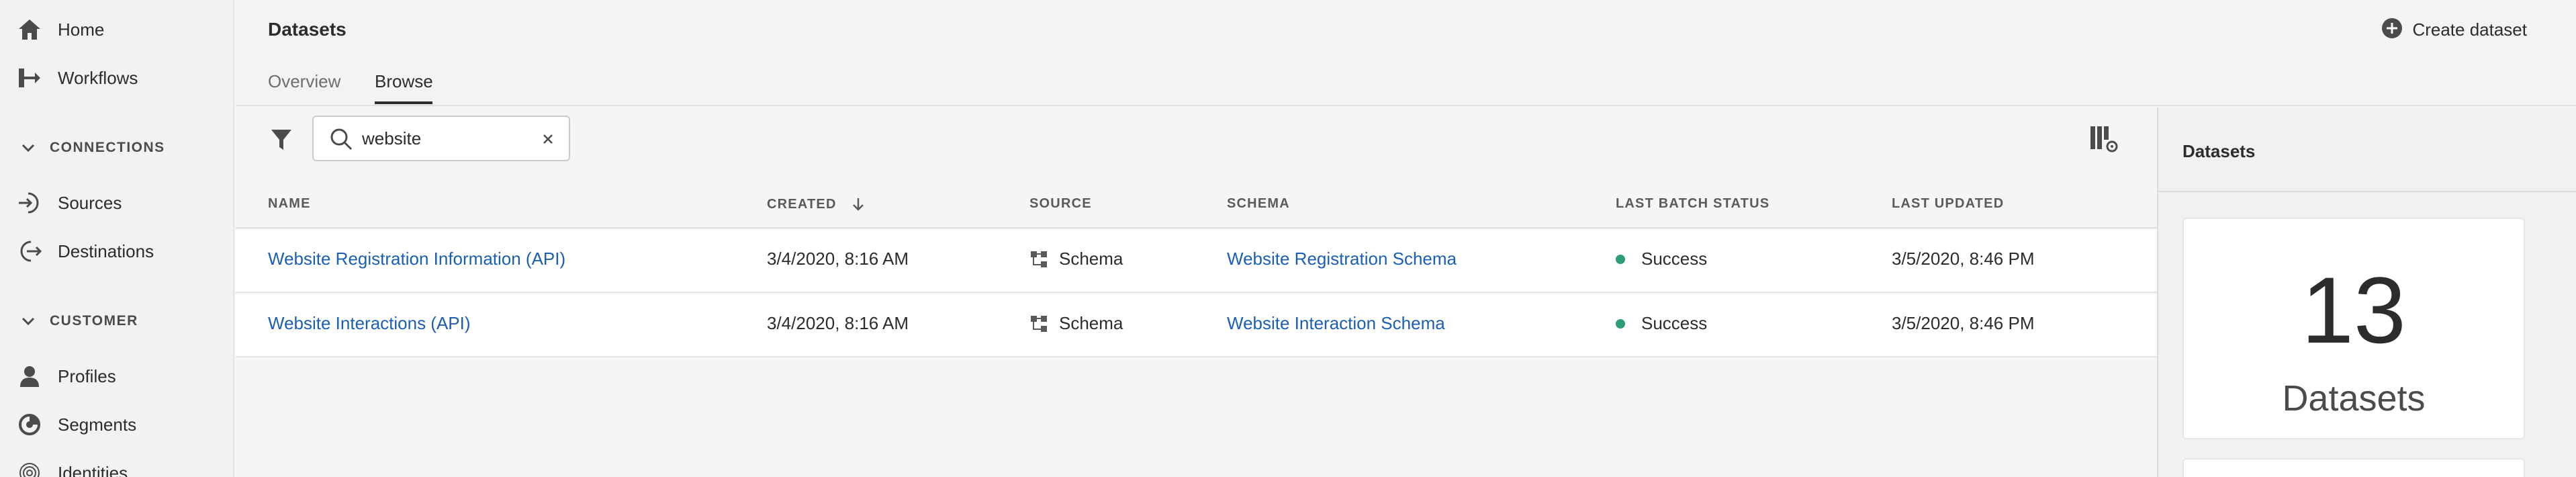  What do you see at coordinates (117, 376) in the screenshot?
I see `sidebar-item-profiles: Profiles` at bounding box center [117, 376].